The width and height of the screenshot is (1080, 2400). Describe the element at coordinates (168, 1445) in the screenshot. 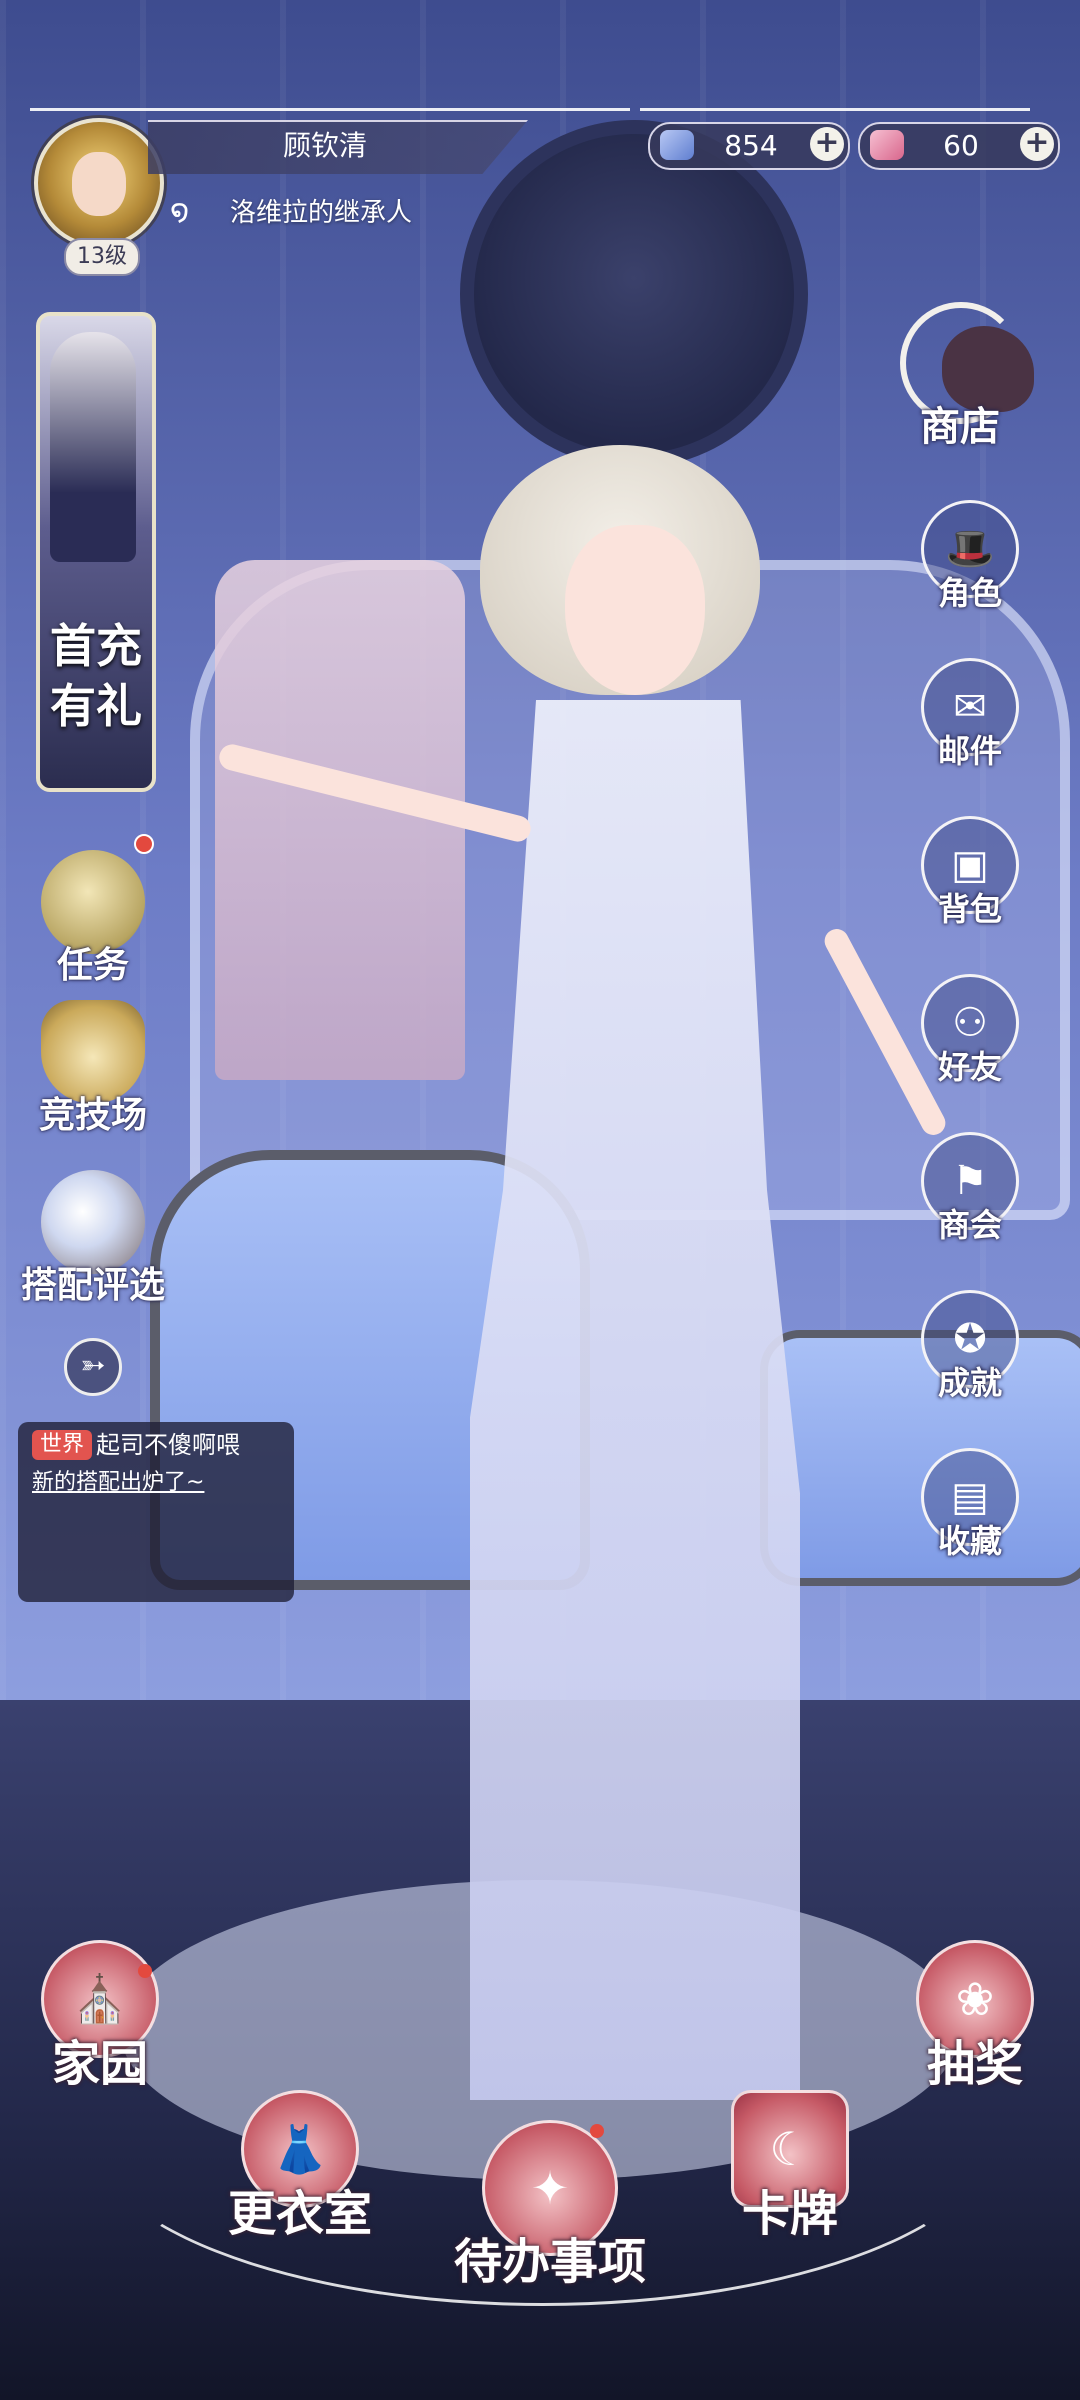

I see `chat-username: 起司不傻啊喂` at that location.